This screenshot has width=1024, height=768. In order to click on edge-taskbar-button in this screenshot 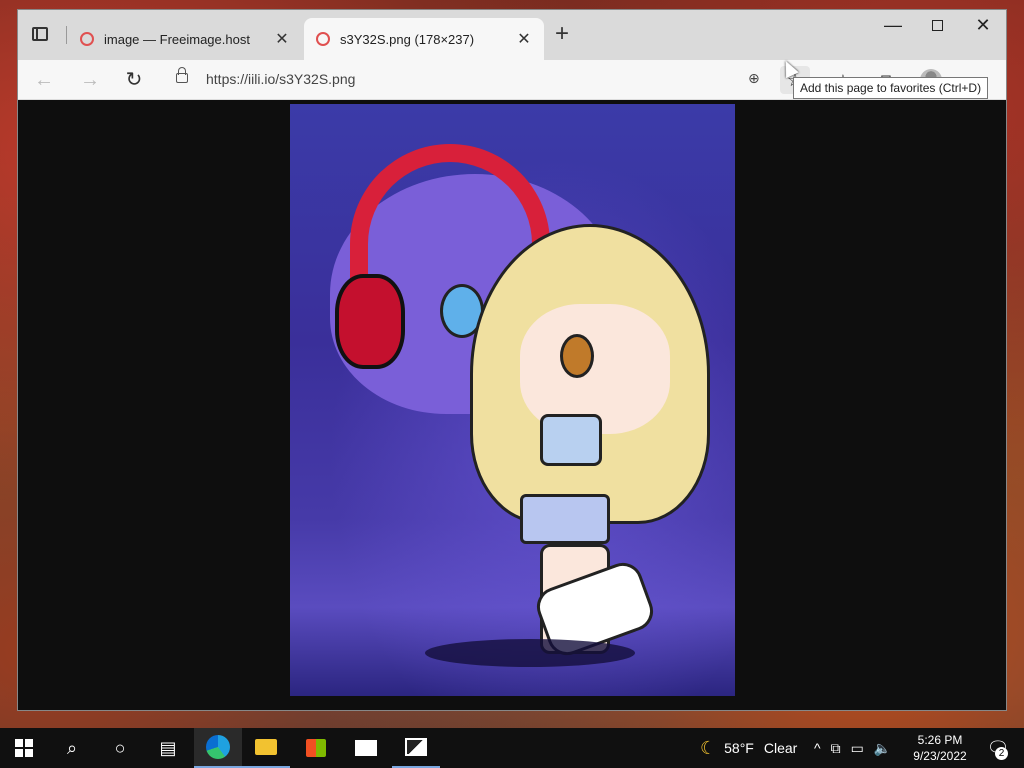, I will do `click(218, 748)`.